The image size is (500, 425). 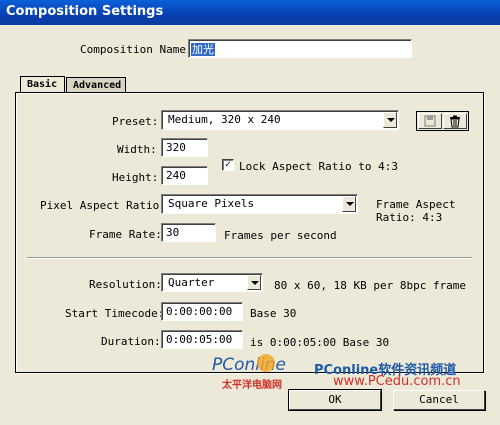 What do you see at coordinates (320, 342) in the screenshot?
I see `duration-info: is 0:00:05:00 Base 30` at bounding box center [320, 342].